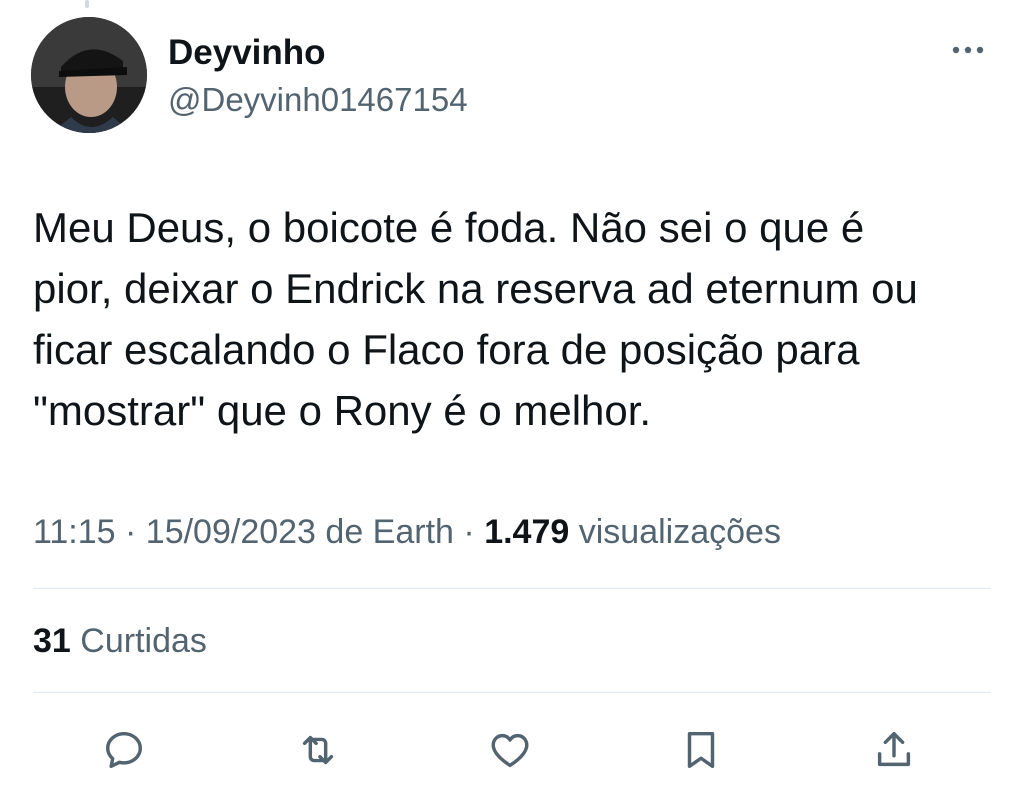 The width and height of the screenshot is (1024, 790). I want to click on likes-count: 31, so click(52, 641).